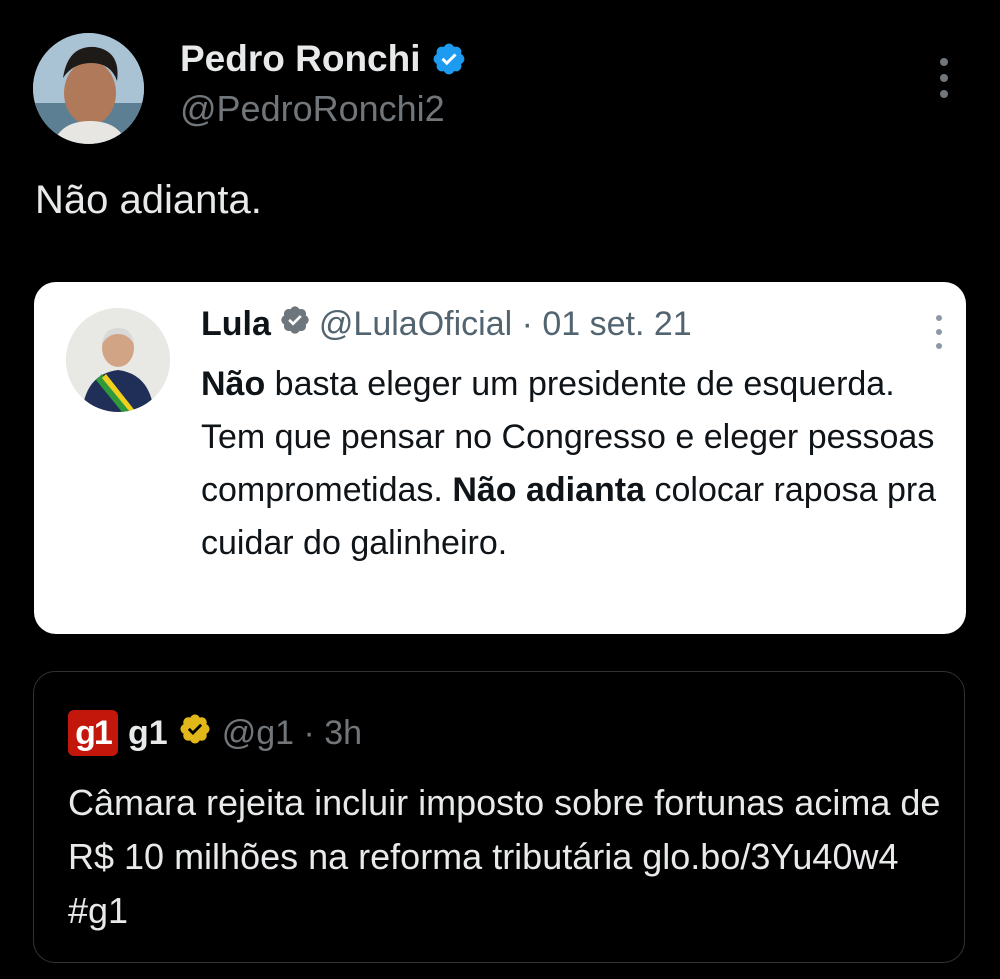 The image size is (1000, 979). I want to click on lula-avatar-photo, so click(118, 360).